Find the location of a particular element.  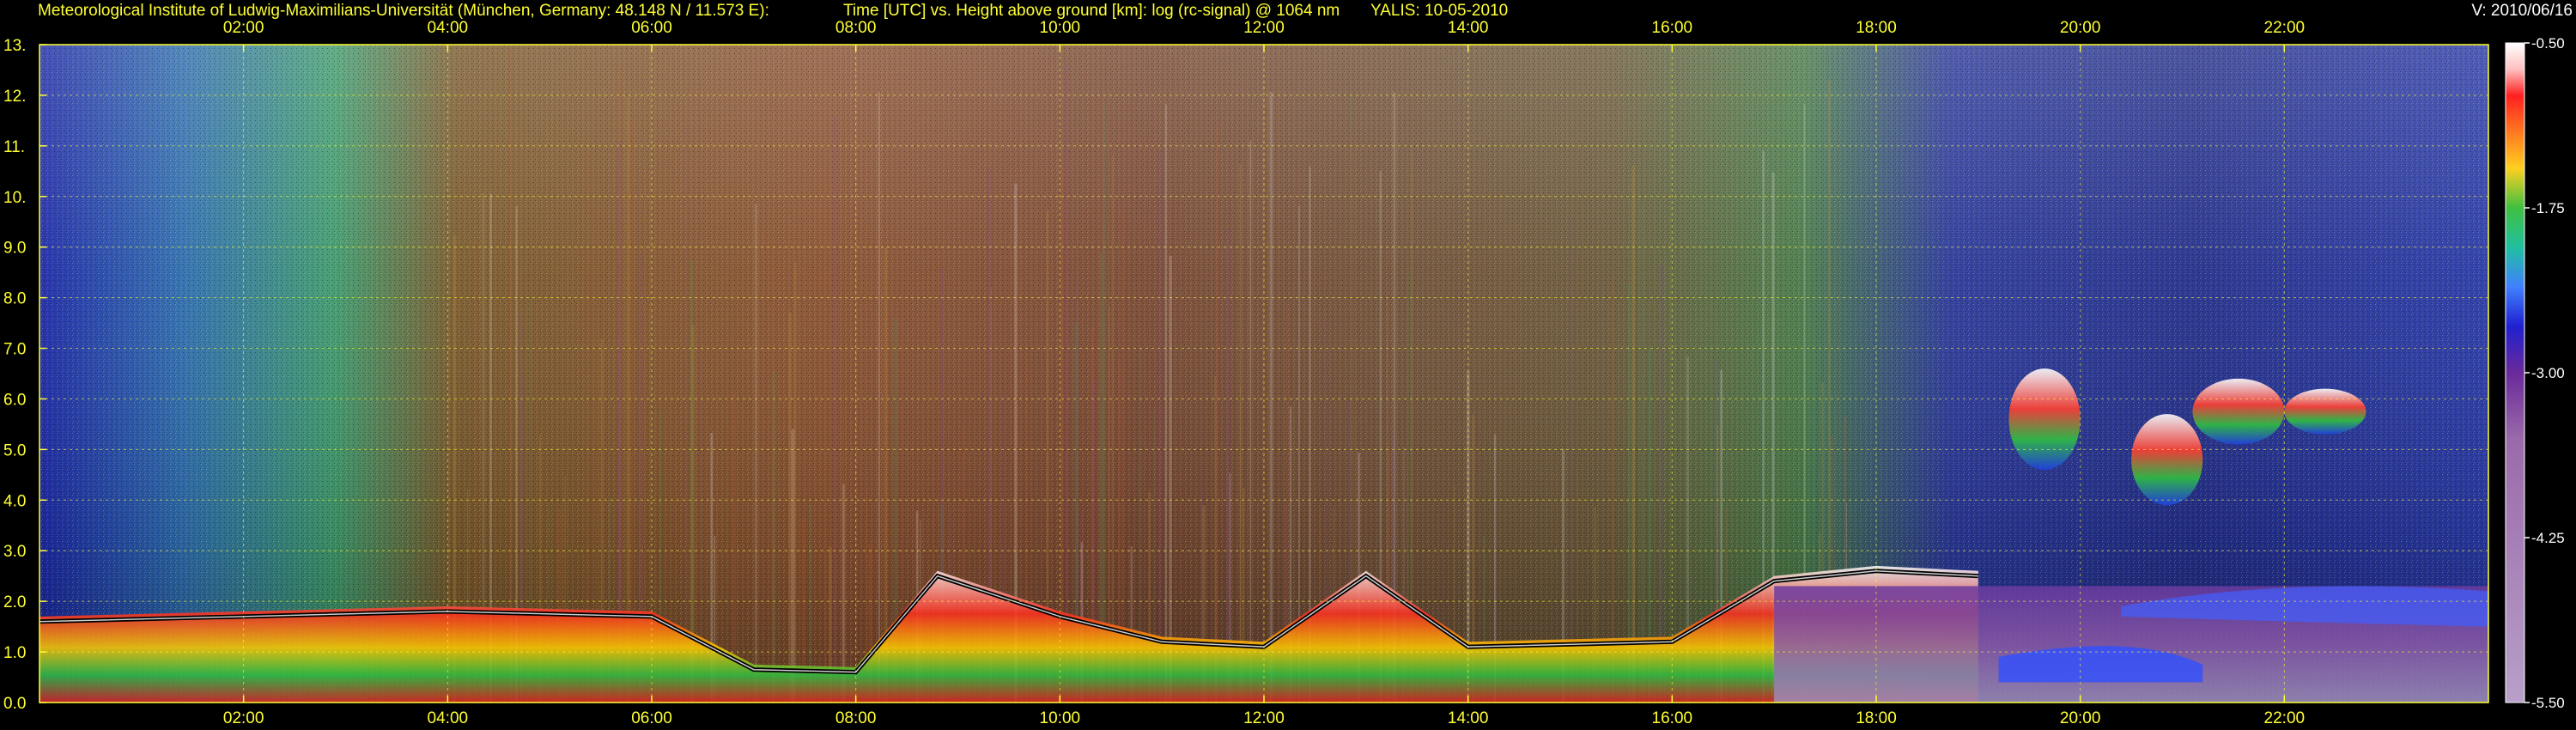

x-tick-label-bottom: 06:00 is located at coordinates (651, 718).